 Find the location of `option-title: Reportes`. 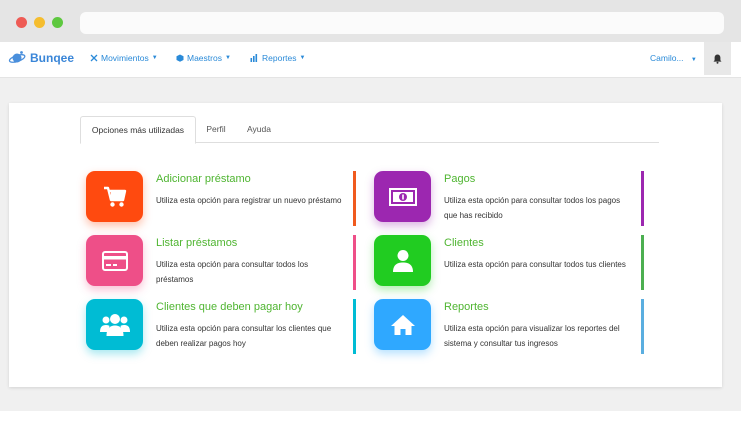

option-title: Reportes is located at coordinates (466, 307).